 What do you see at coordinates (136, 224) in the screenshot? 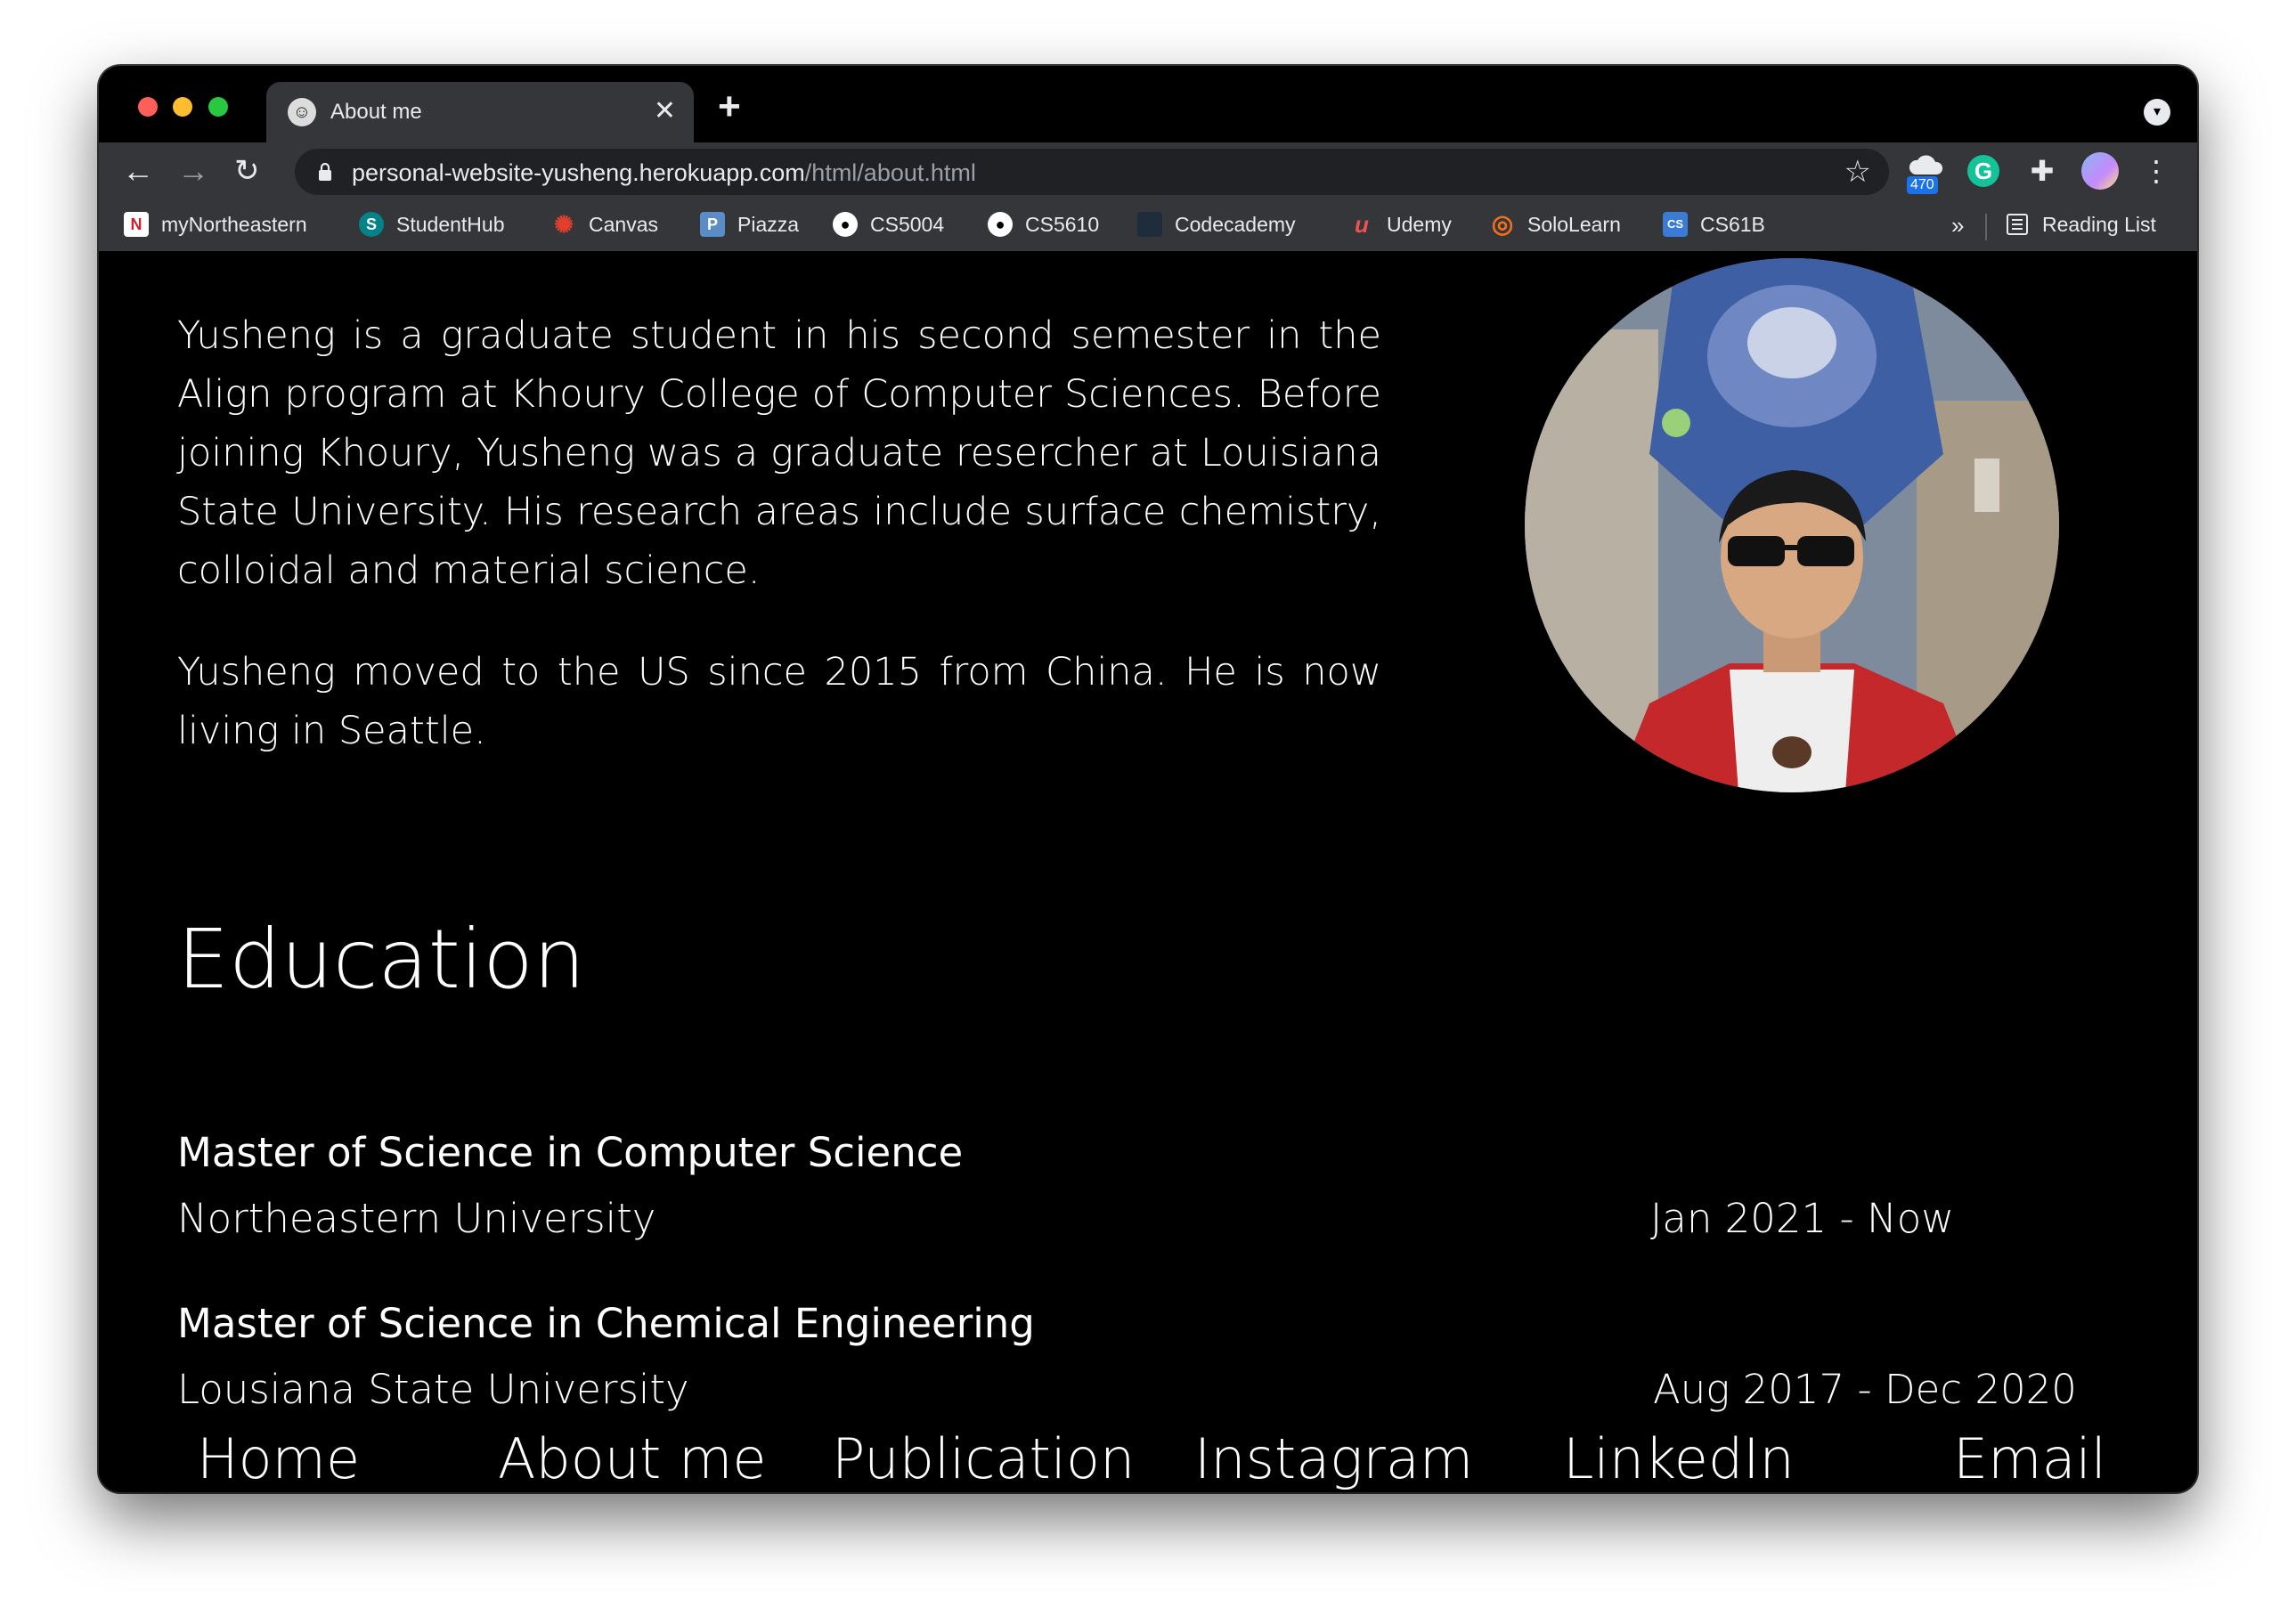
I see `northeastern-icon: N` at bounding box center [136, 224].